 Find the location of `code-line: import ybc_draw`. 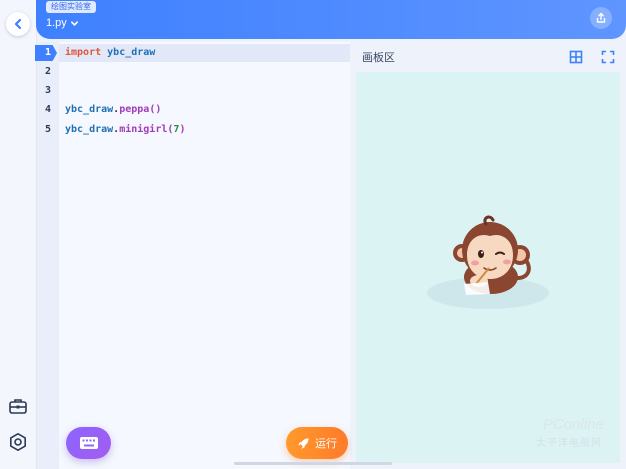

code-line: import ybc_draw is located at coordinates (110, 53).